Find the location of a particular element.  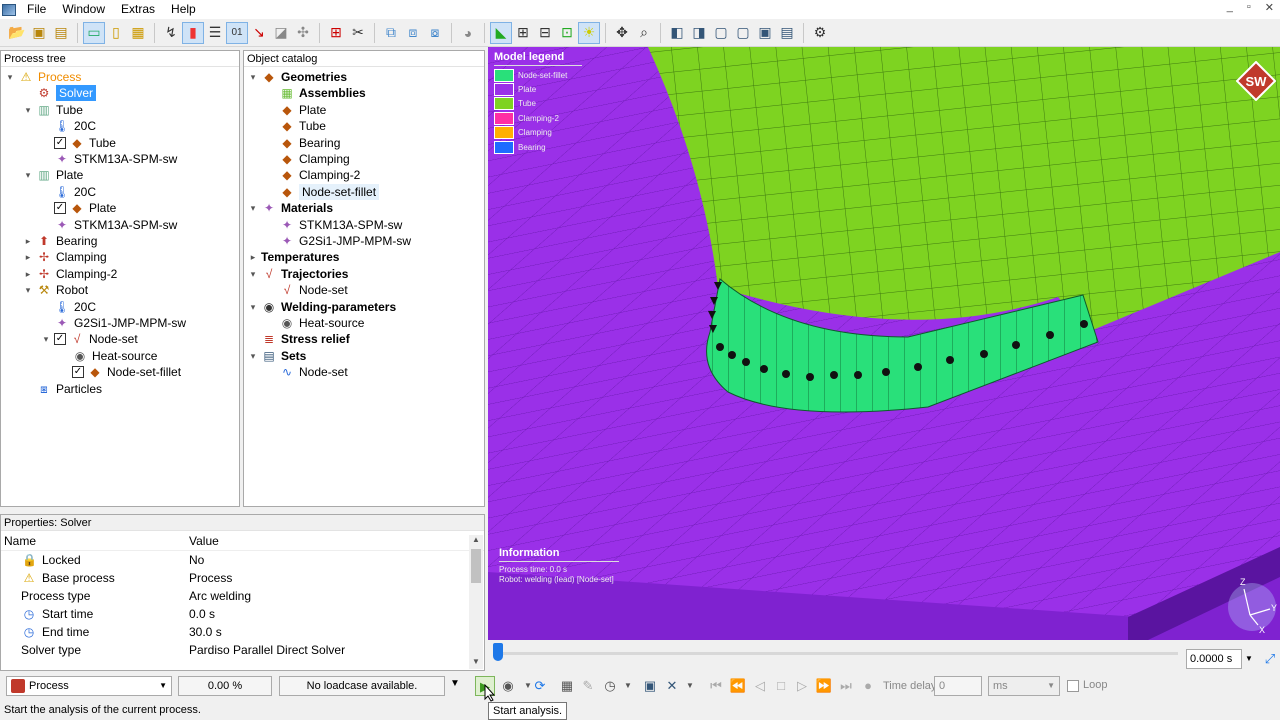

object-catalog-item: ◆ Node-set-fillet is located at coordinates (323, 191).